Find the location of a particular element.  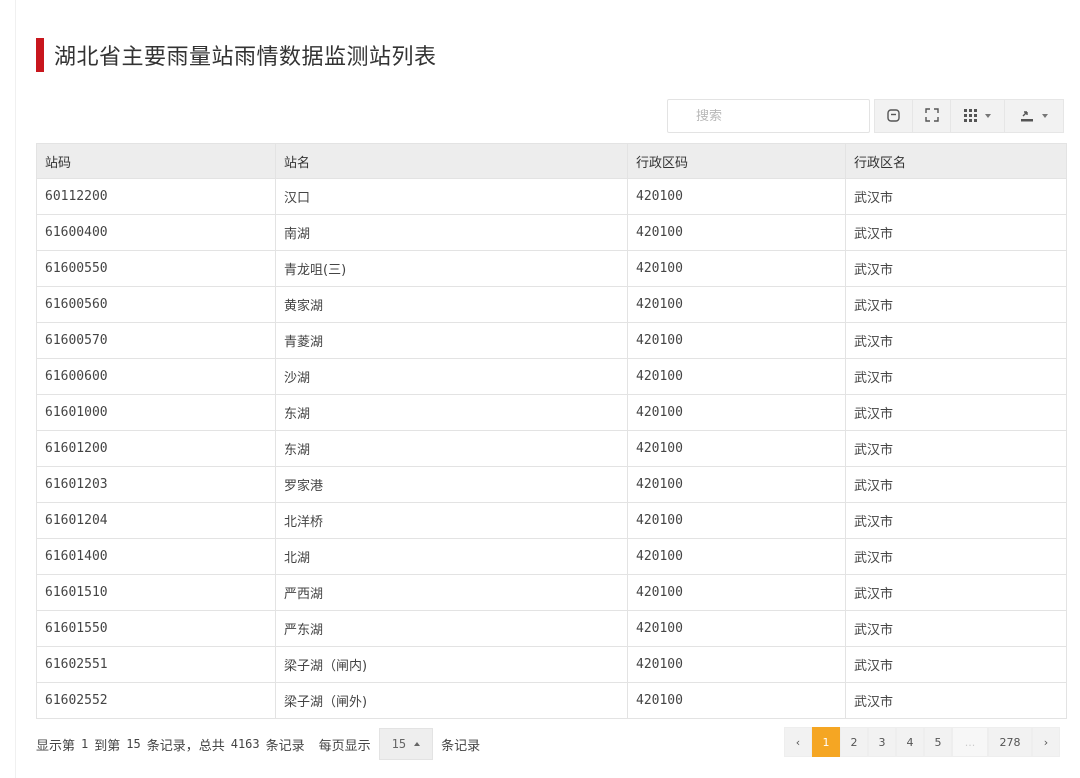

table-row: 60112200 汉口 420100 武汉市 is located at coordinates (551, 196).